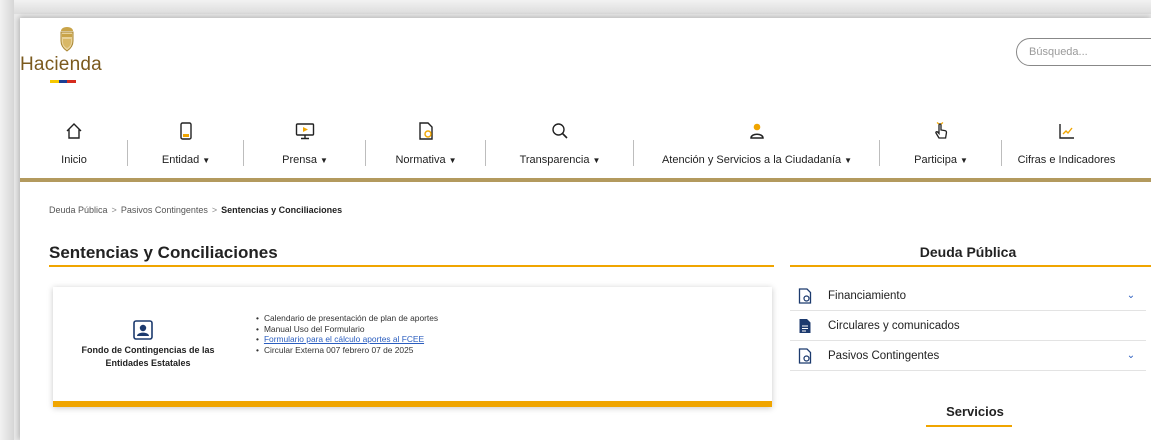 The image size is (1151, 440). I want to click on play-screen-icon, so click(305, 131).